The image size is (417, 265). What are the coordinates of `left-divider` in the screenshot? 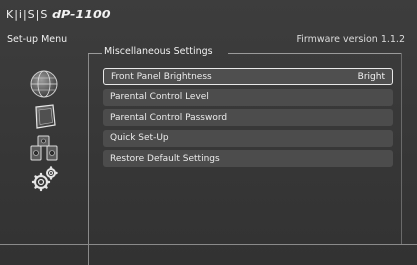 It's located at (88, 159).